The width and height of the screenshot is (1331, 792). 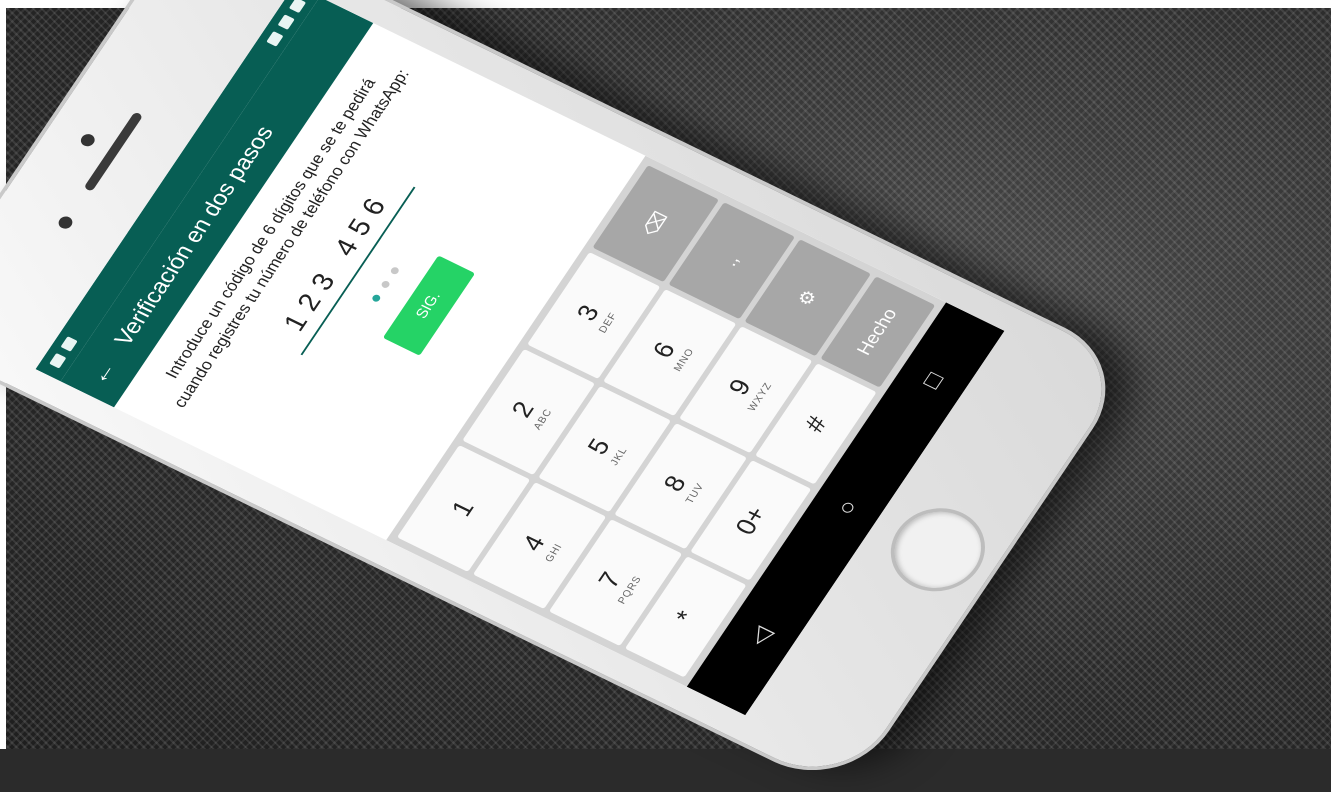 What do you see at coordinates (275, 39) in the screenshot?
I see `wifi-icon` at bounding box center [275, 39].